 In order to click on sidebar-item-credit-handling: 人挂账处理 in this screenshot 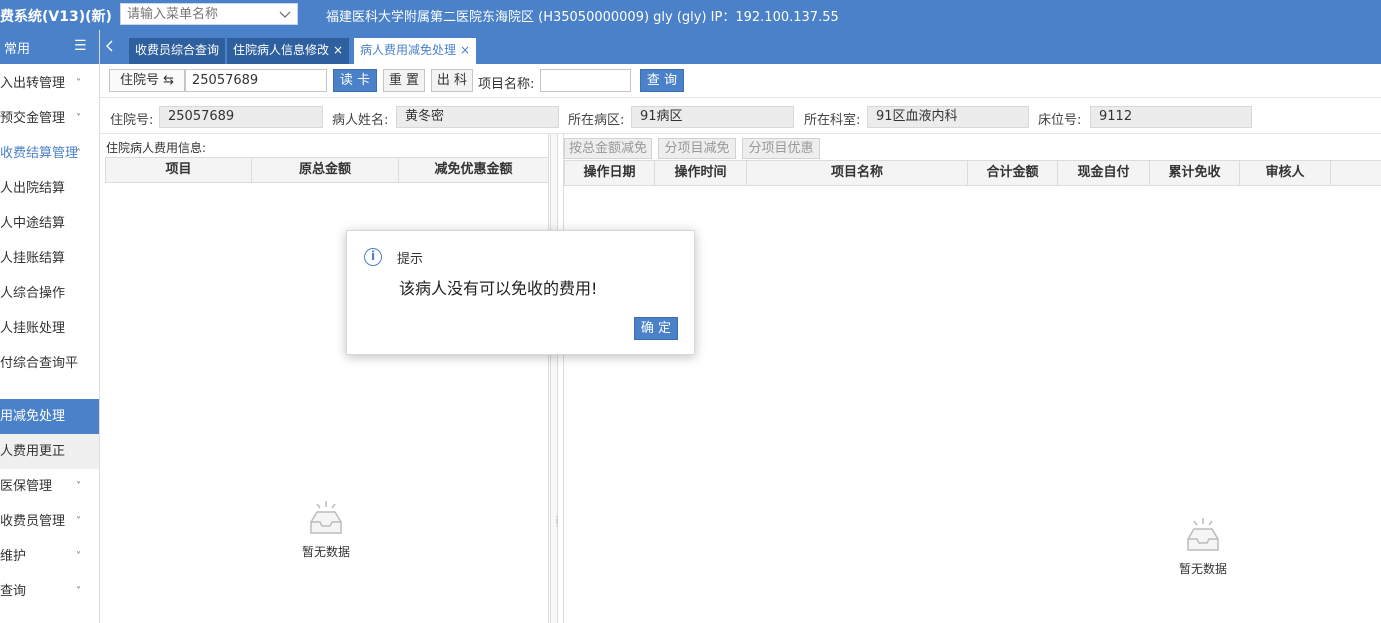, I will do `click(49, 328)`.